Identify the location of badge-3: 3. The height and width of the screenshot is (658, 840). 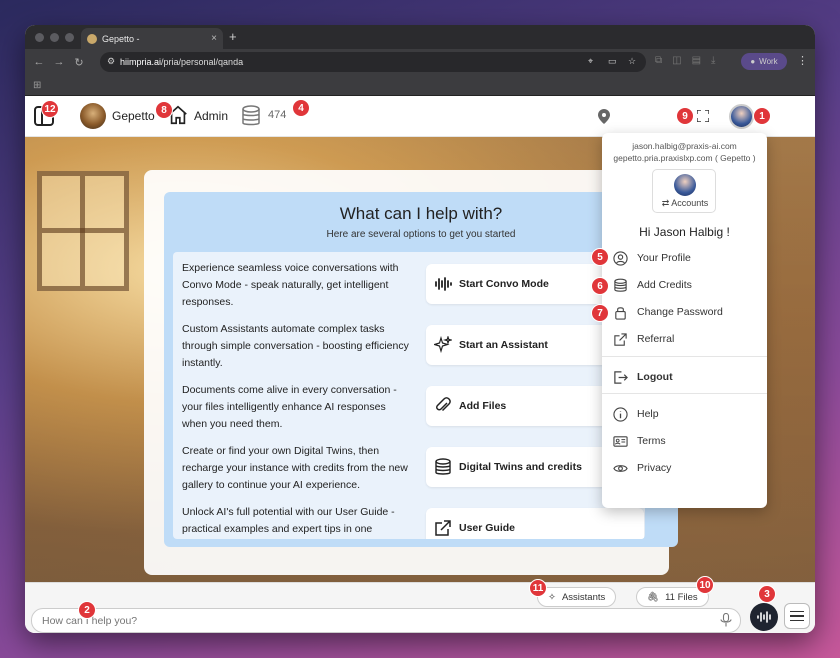
(767, 594).